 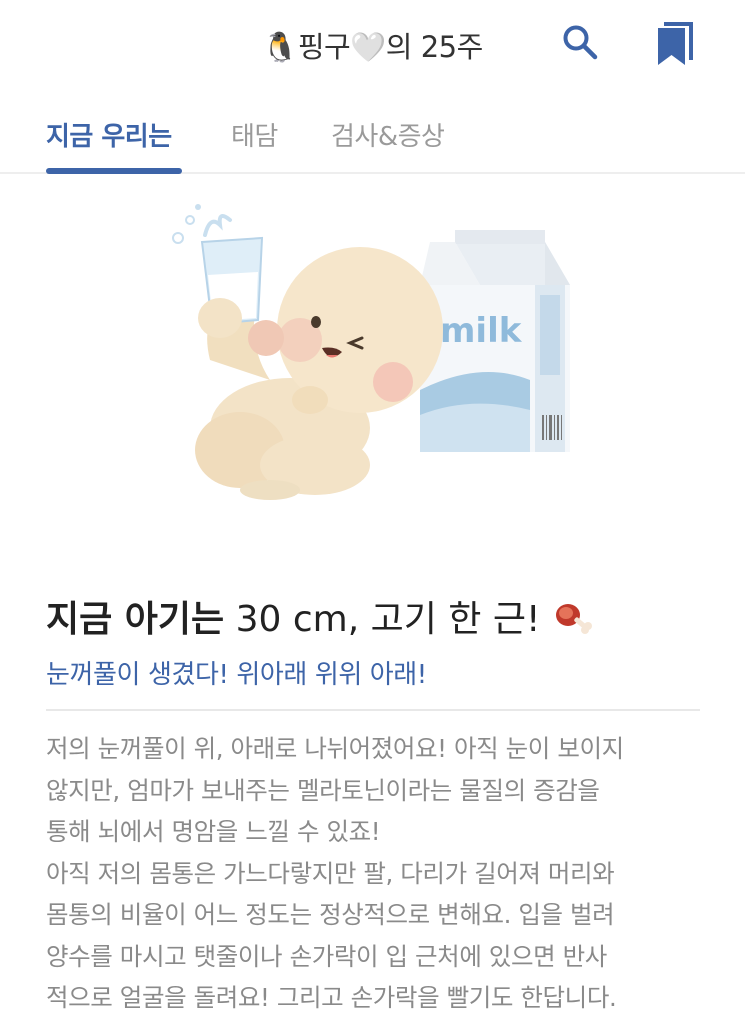 What do you see at coordinates (114, 171) in the screenshot?
I see `active-tab-indicator` at bounding box center [114, 171].